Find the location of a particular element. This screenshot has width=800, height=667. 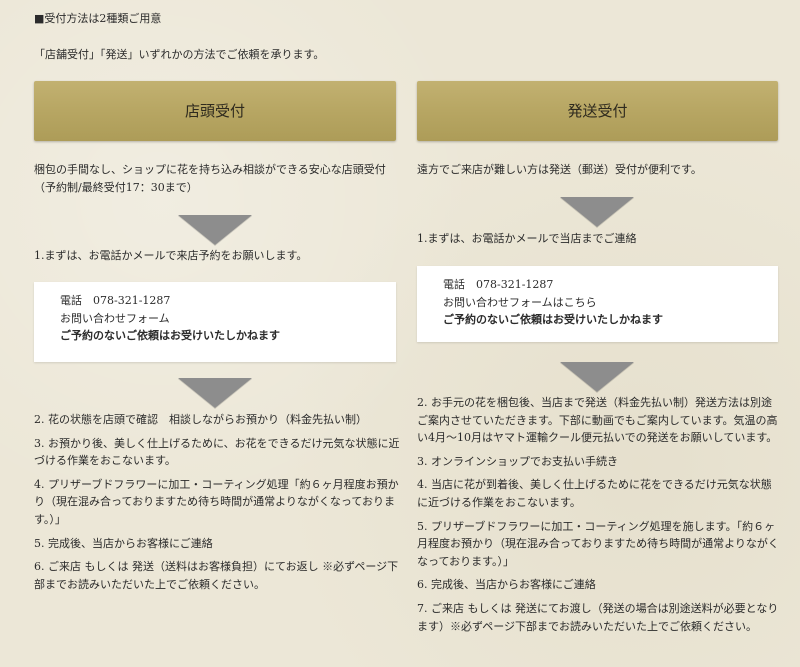

shipping-reception-banner: 発送受付 is located at coordinates (597, 111).